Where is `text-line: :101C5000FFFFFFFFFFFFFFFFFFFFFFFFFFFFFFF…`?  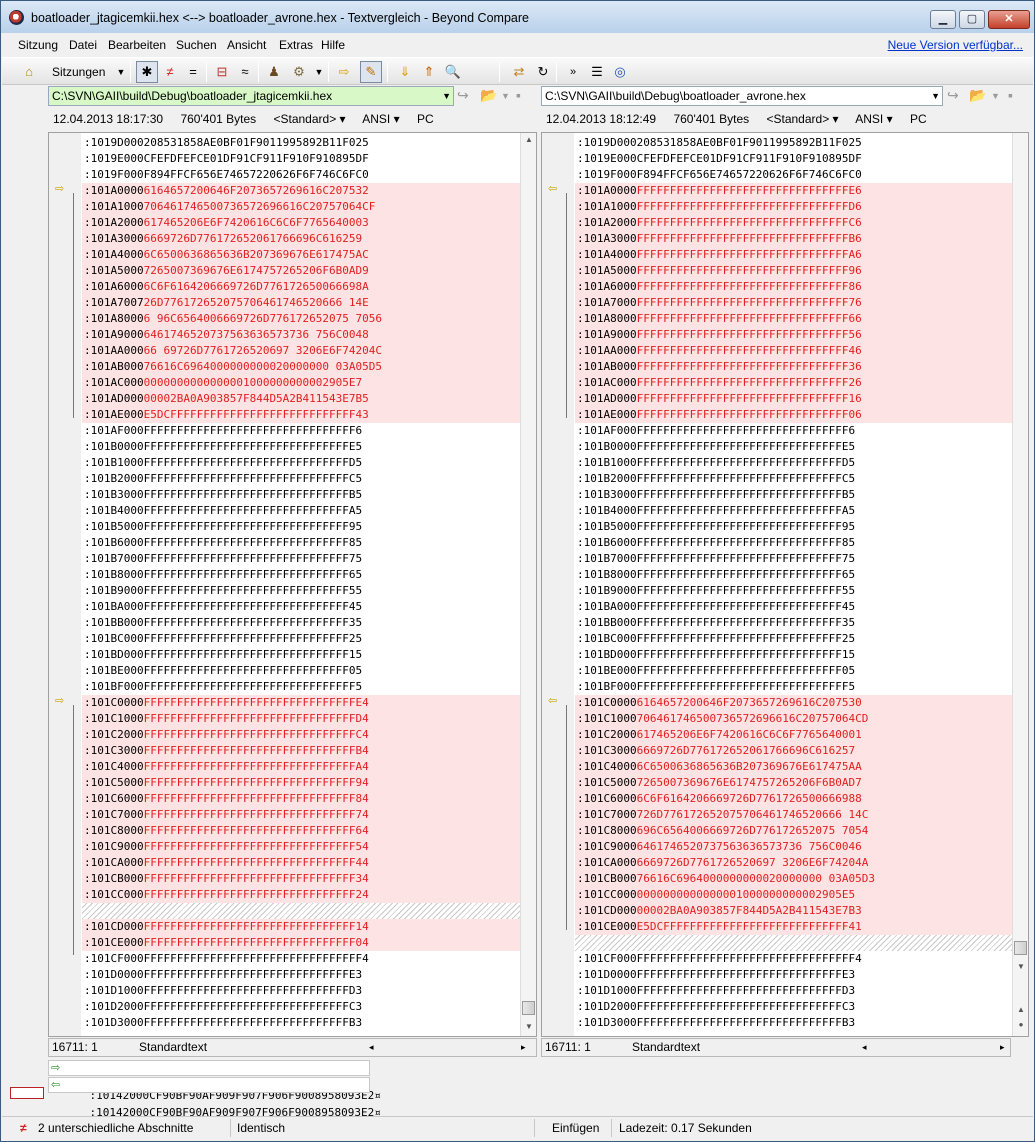
text-line: :101C5000FFFFFFFFFFFFFFFFFFFFFFFFFFFFFFF… is located at coordinates (301, 783).